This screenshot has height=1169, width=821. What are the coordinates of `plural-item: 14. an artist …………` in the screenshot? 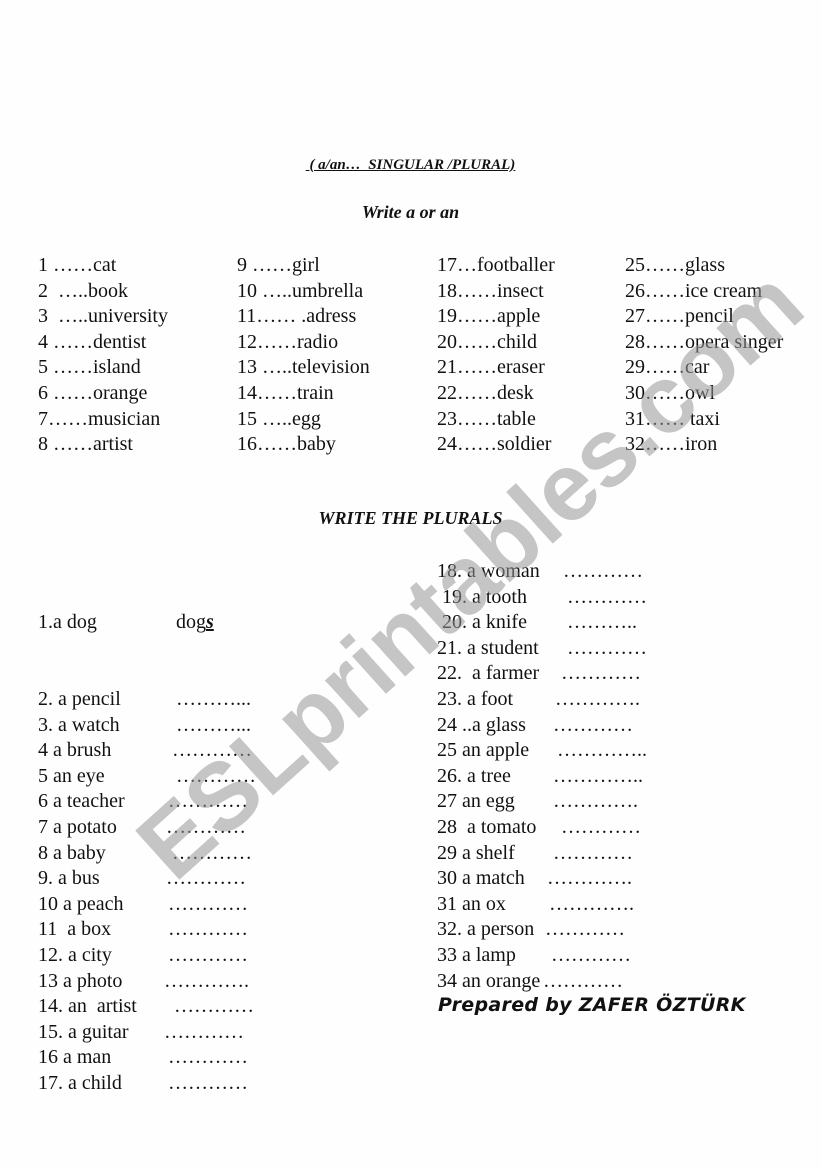 It's located at (228, 1007).